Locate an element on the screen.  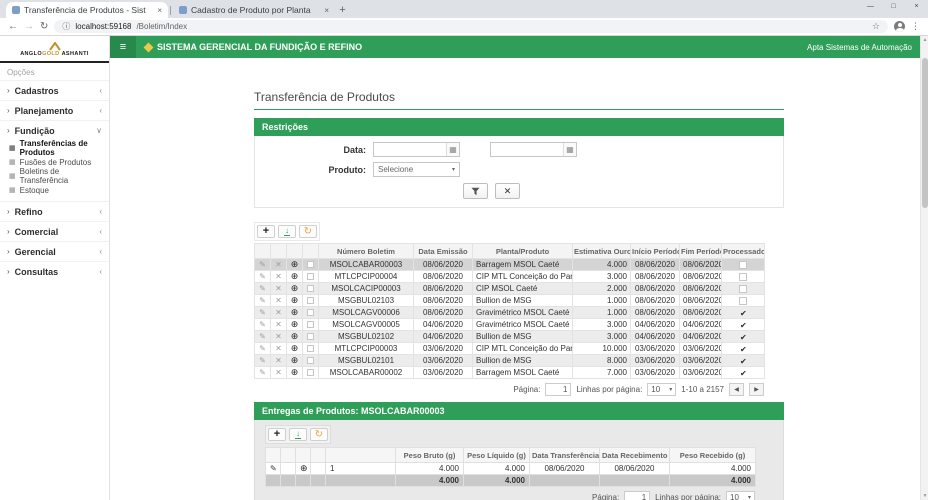
sidebar-subitem-estoque: ▦ Estoque is located at coordinates (54, 190).